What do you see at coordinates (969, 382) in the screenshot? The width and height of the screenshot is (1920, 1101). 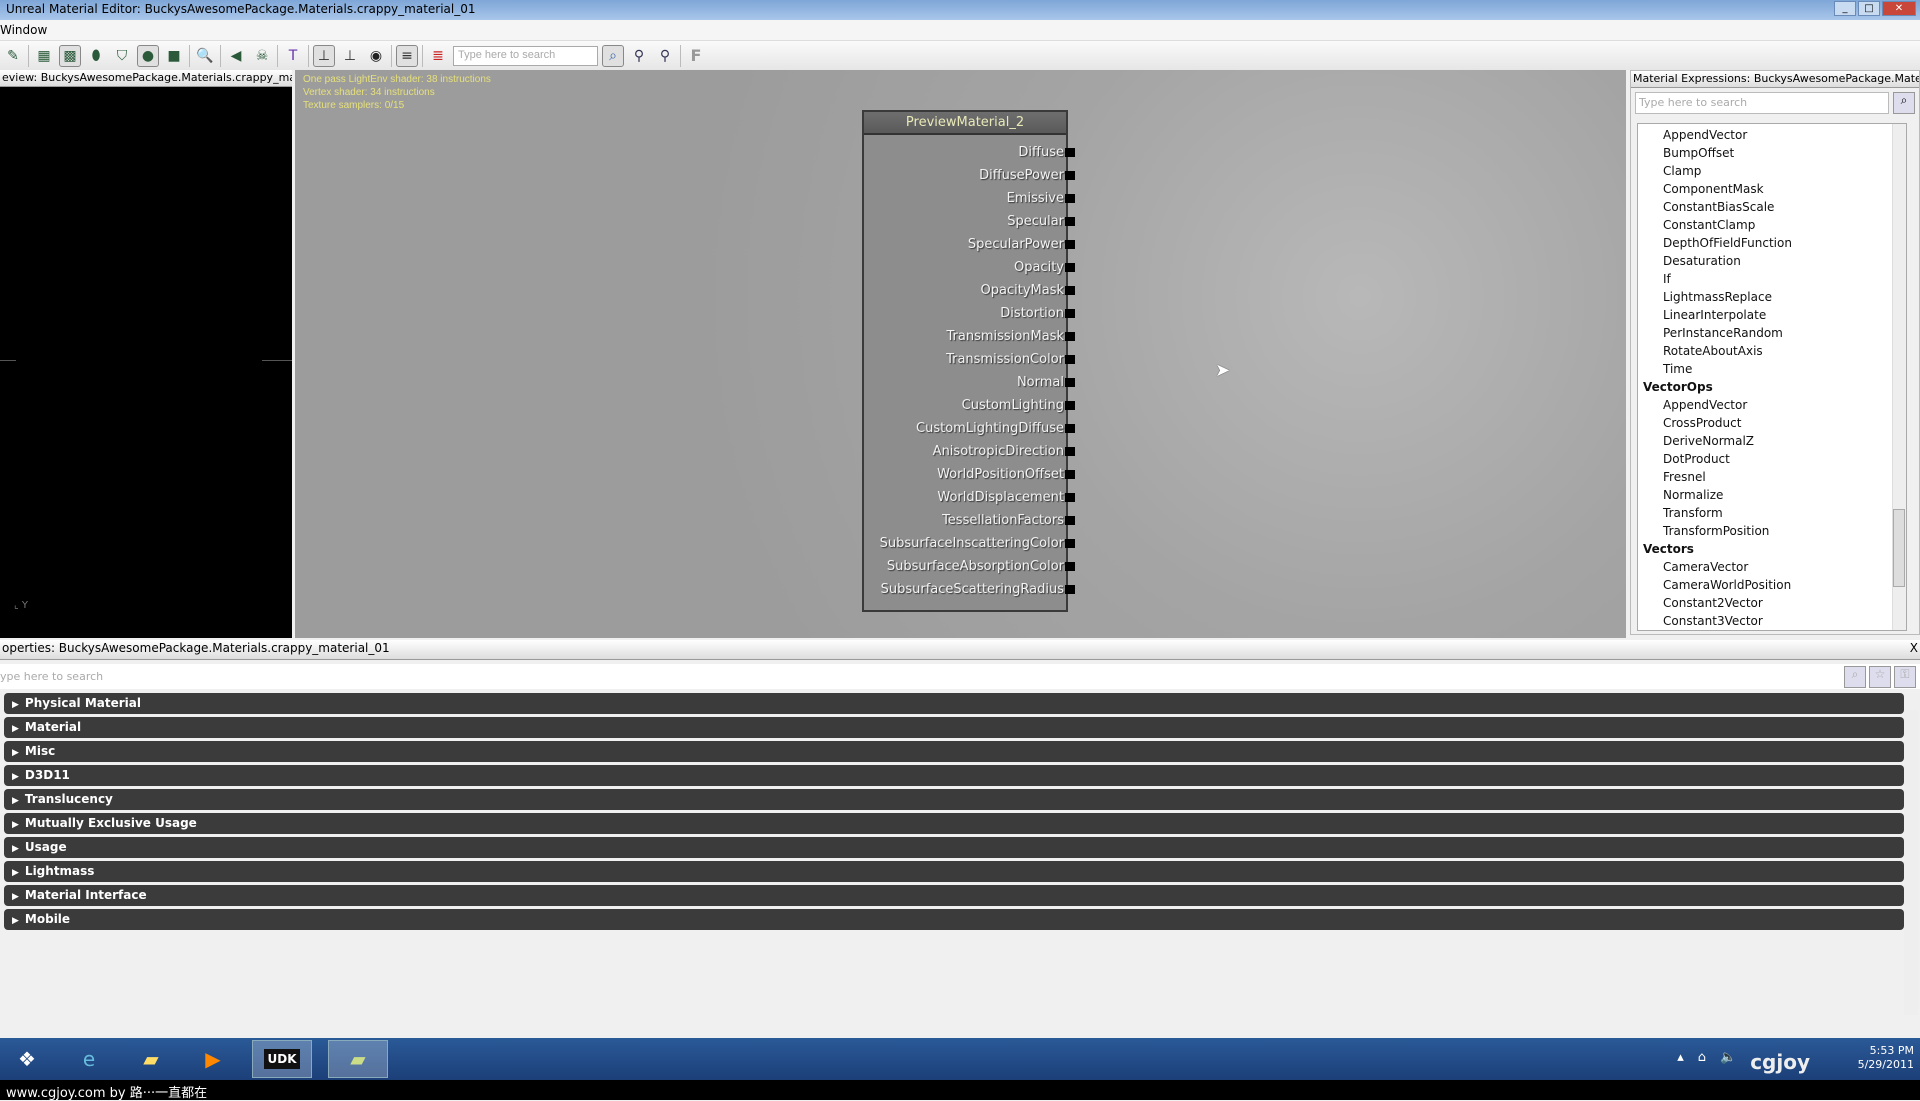 I see `node-input: Normal` at bounding box center [969, 382].